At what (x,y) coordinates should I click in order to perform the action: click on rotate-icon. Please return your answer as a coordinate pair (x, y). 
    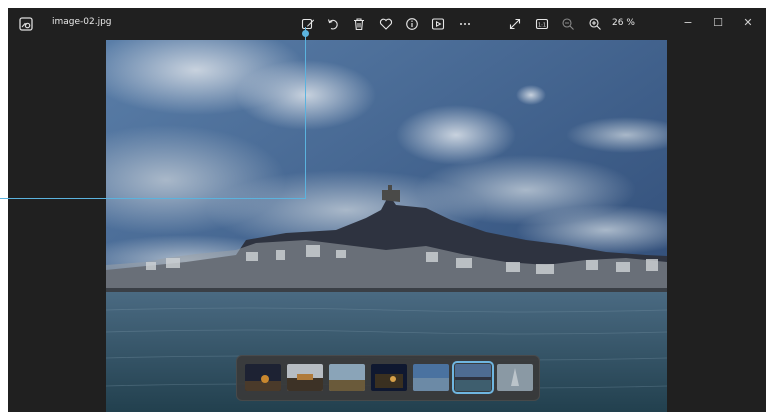
    Looking at the image, I should click on (333, 24).